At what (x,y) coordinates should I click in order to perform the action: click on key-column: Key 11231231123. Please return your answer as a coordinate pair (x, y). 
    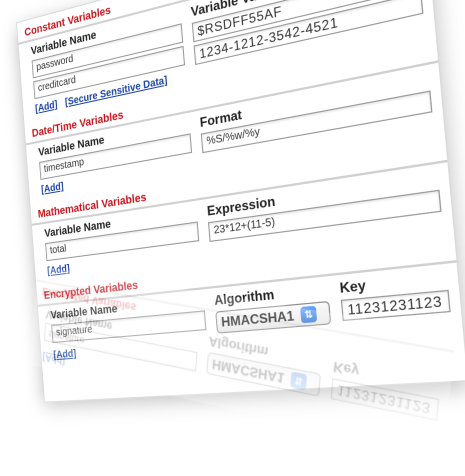
    Looking at the image, I should click on (395, 296).